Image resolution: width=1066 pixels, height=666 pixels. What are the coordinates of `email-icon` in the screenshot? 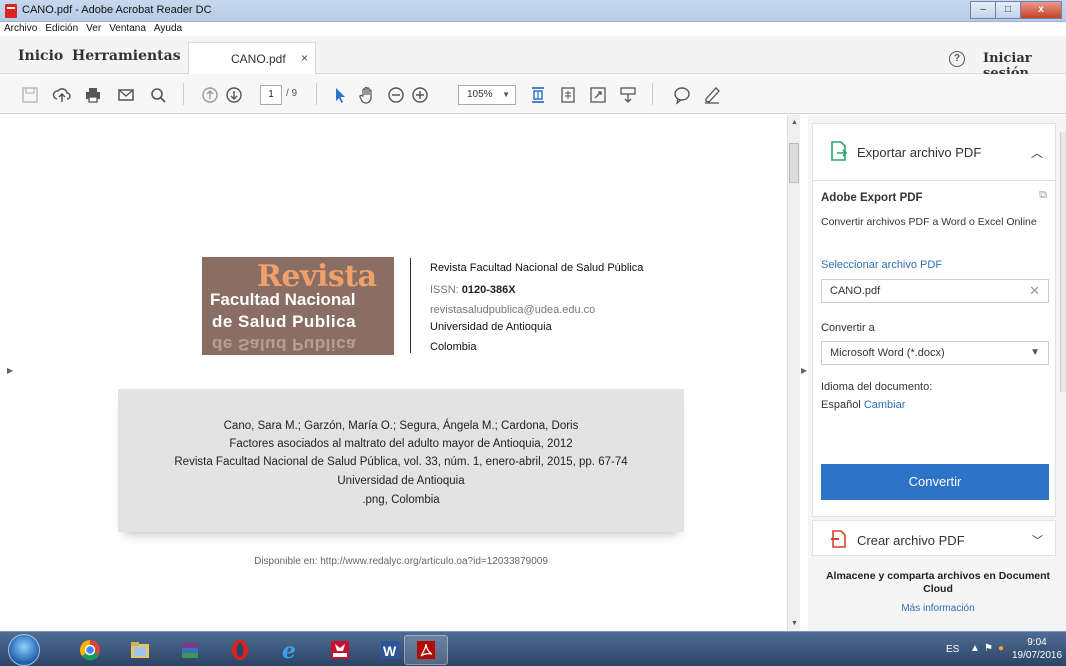 It's located at (126, 95).